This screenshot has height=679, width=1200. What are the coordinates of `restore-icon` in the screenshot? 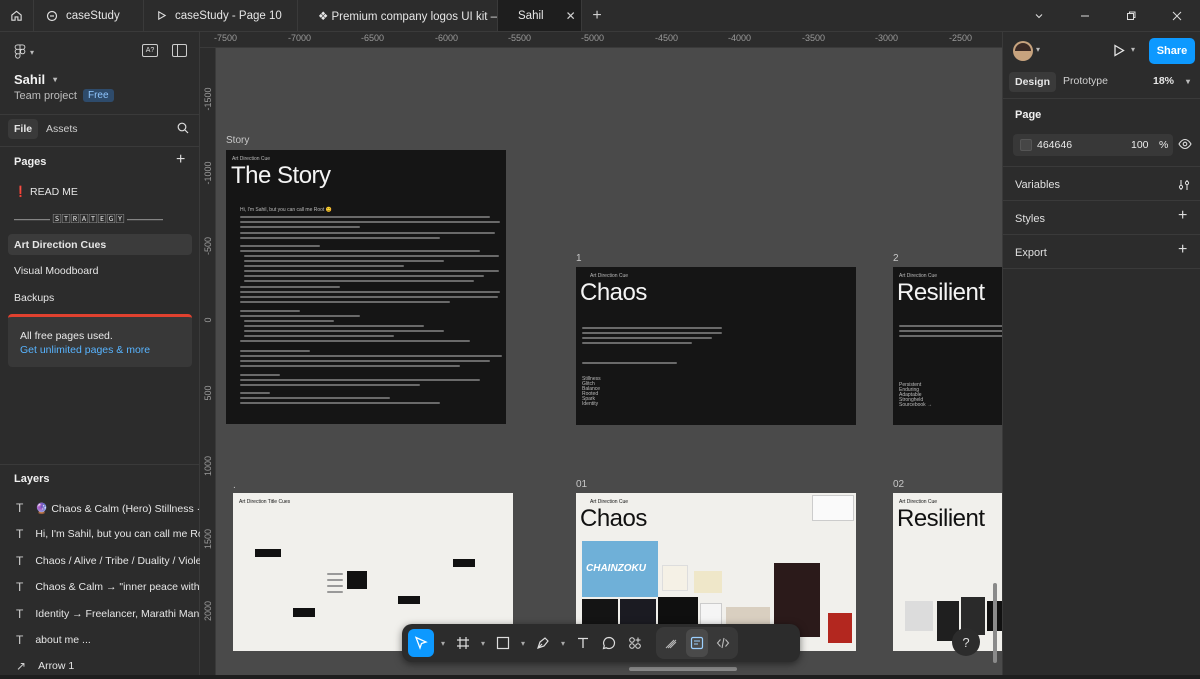 It's located at (1131, 15).